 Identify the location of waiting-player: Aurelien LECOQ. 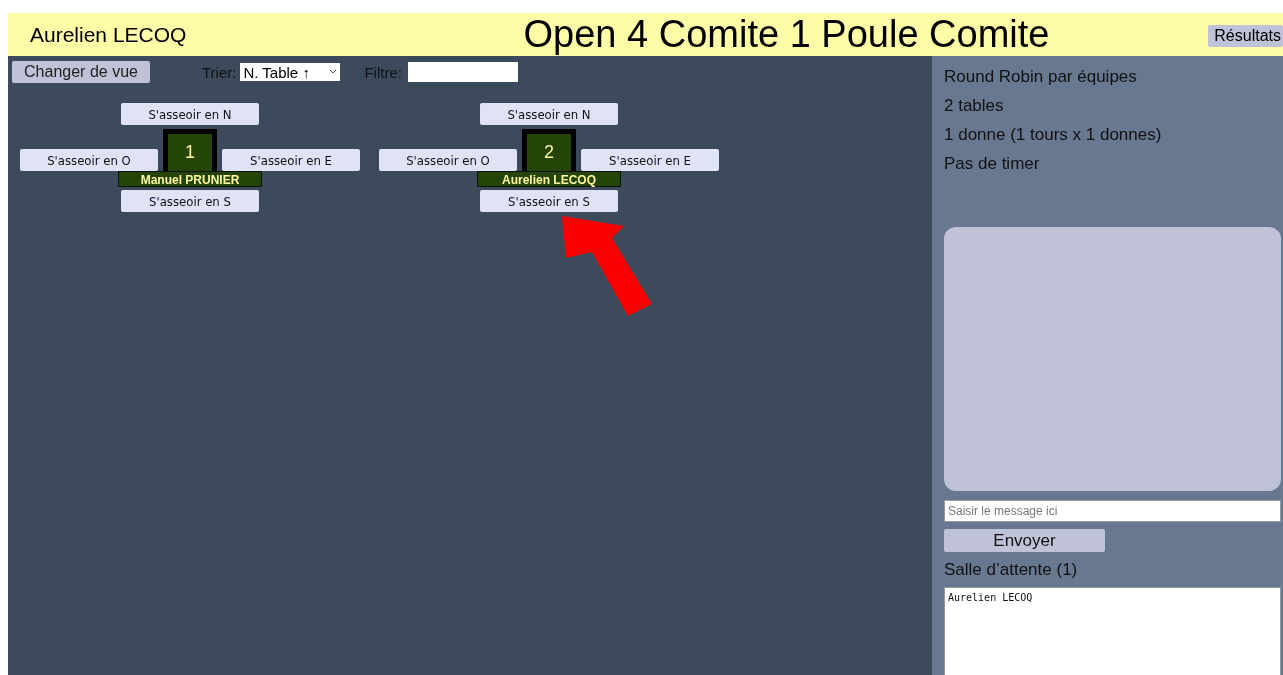
(1112, 597).